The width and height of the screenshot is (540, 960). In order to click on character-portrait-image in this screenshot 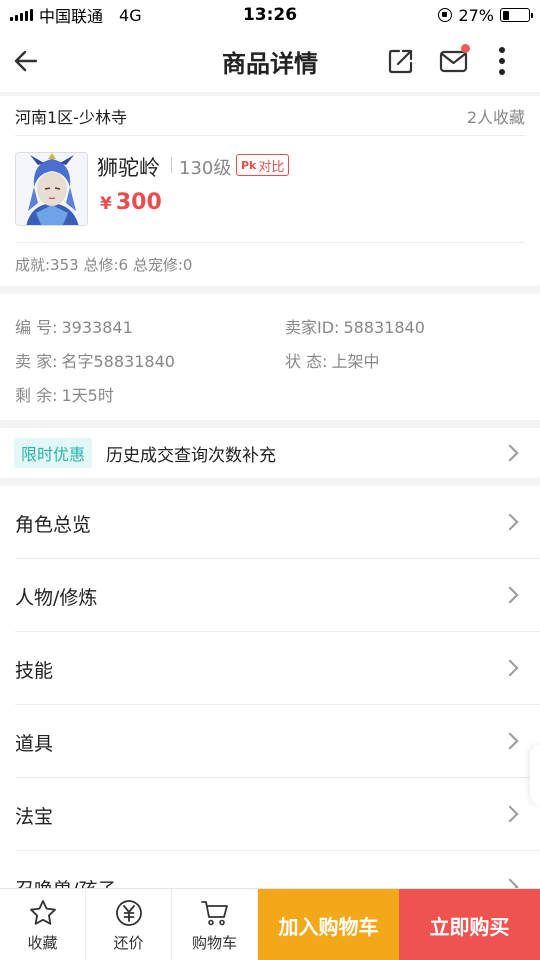, I will do `click(51, 189)`.